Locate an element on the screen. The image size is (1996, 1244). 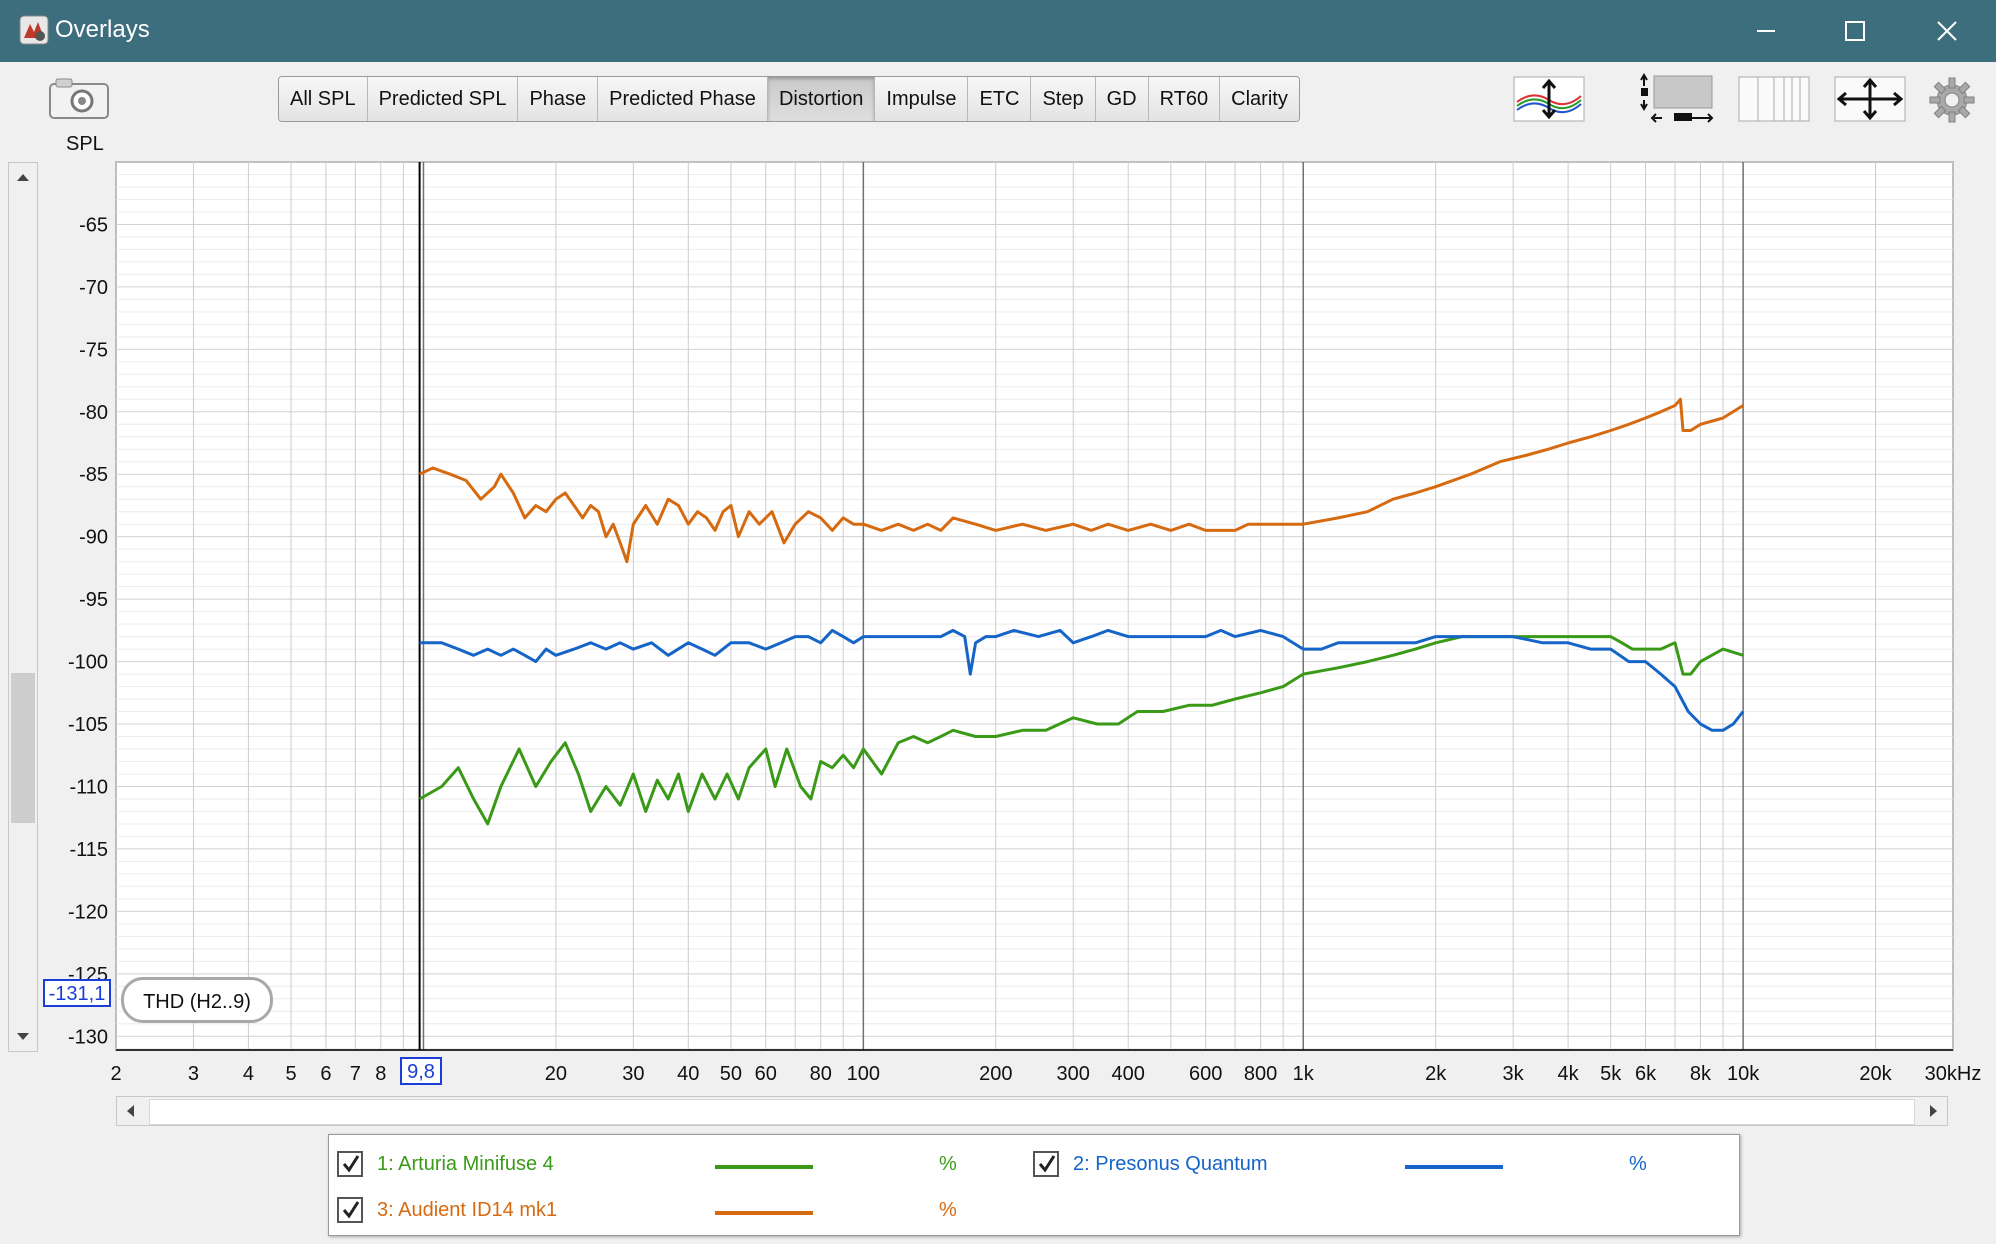
legend-item-arturia: 1: Arturia Minifuse 4 % is located at coordinates (677, 1165).